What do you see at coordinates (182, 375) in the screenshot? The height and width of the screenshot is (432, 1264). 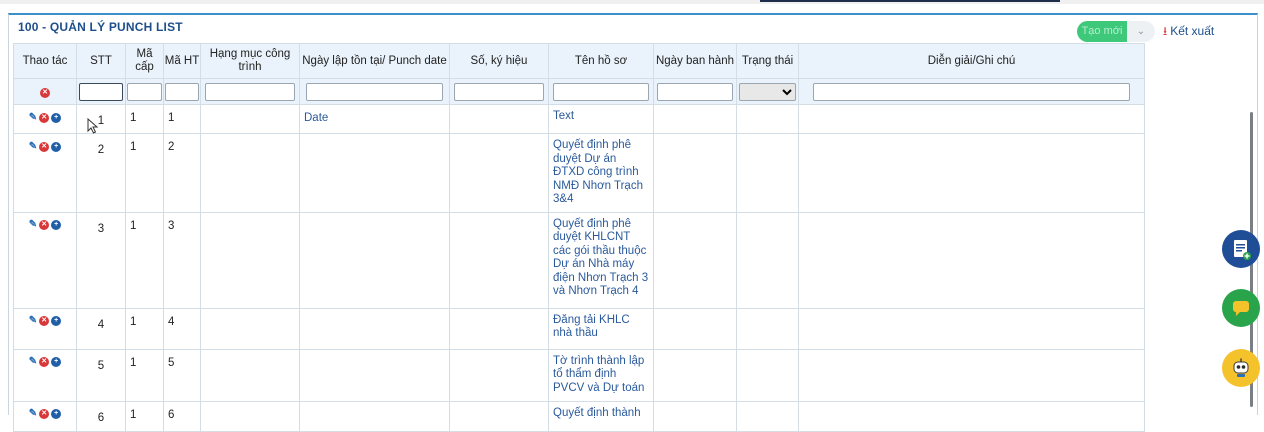 I see `cell-ma-ht: 5` at bounding box center [182, 375].